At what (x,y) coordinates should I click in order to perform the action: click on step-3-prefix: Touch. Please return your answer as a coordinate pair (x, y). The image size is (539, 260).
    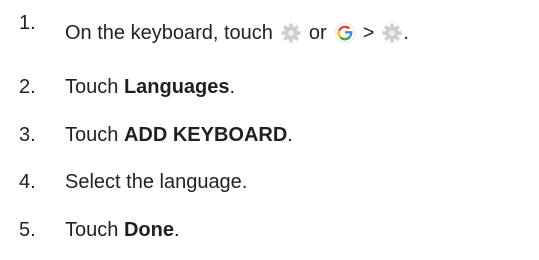
    Looking at the image, I should click on (92, 134).